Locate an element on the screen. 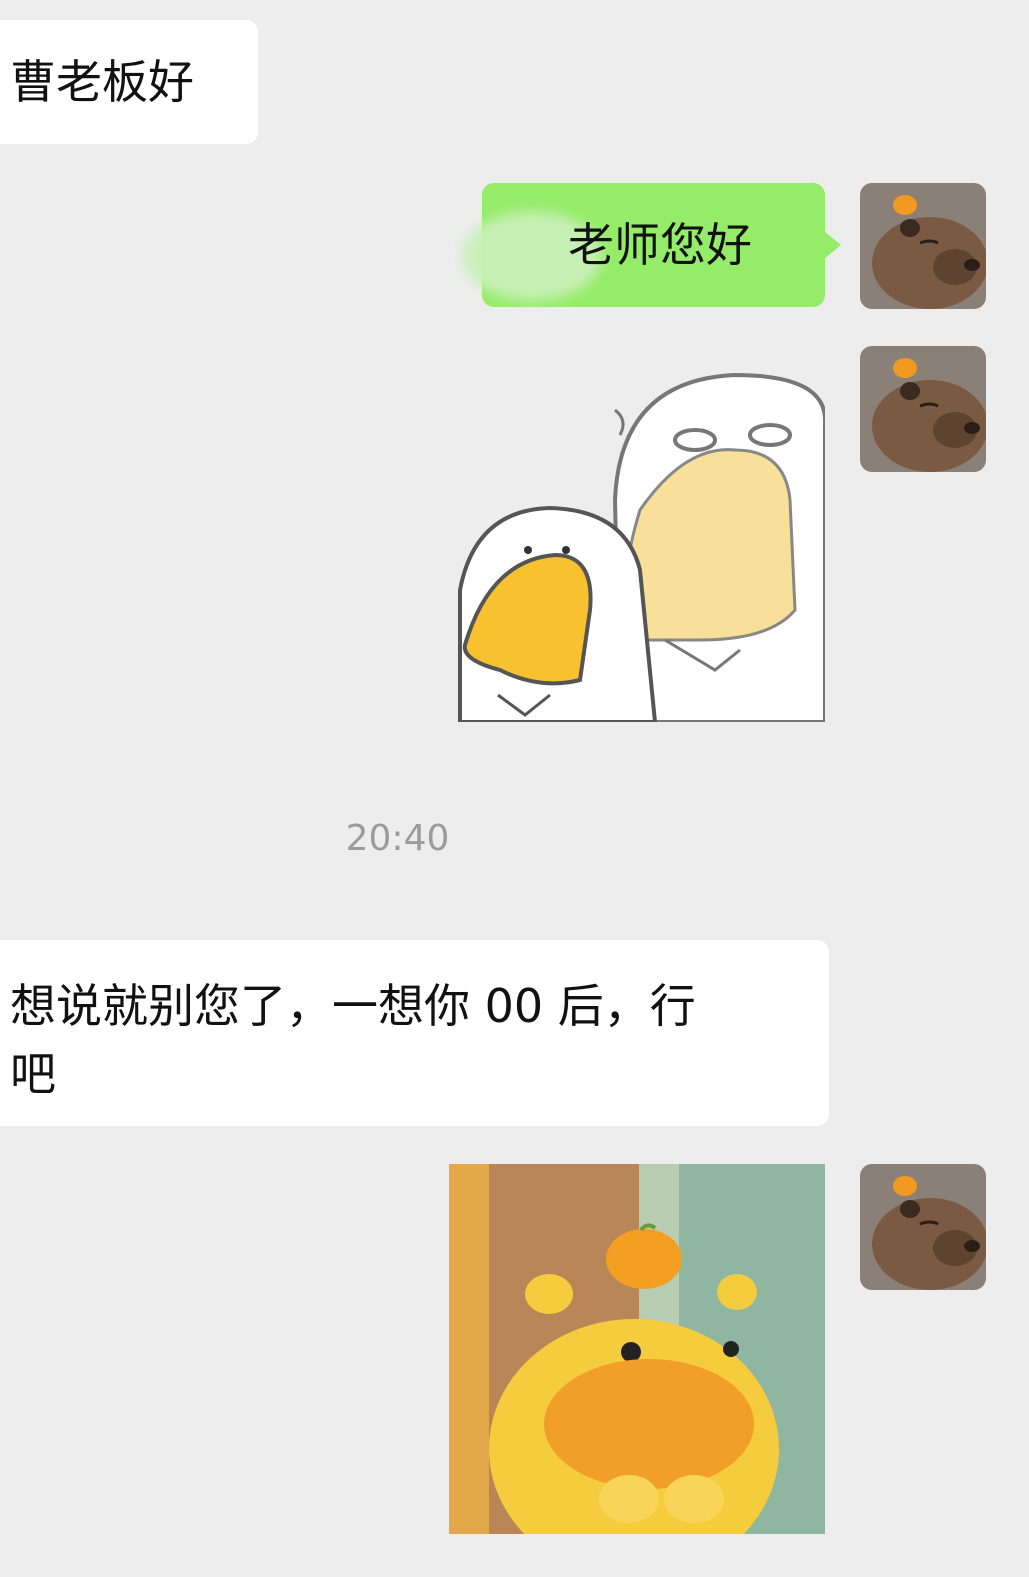 The height and width of the screenshot is (1577, 1029). incoming-message-bubble: 曹老板好 is located at coordinates (129, 82).